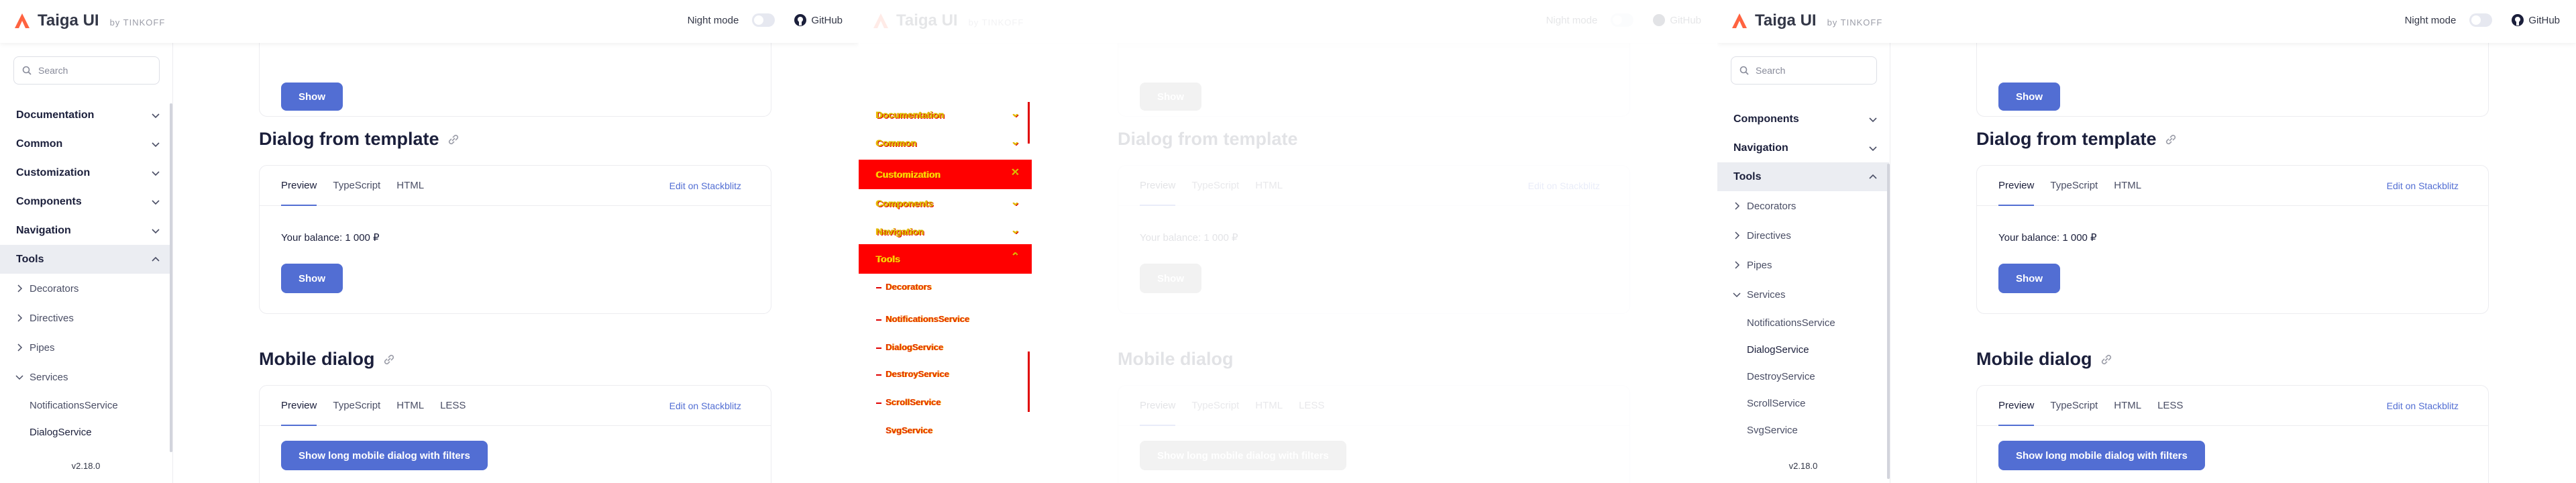 Image resolution: width=2576 pixels, height=483 pixels. What do you see at coordinates (1029, 382) in the screenshot?
I see `overlay-rule` at bounding box center [1029, 382].